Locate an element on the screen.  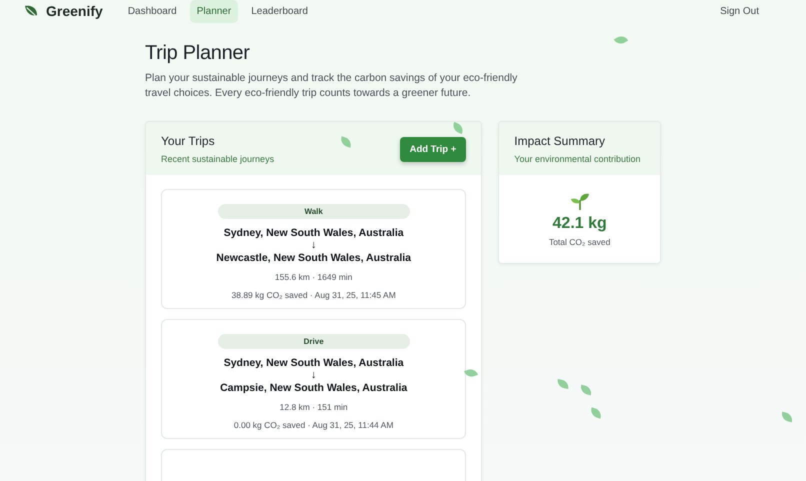
mode-badge: Drive is located at coordinates (314, 341).